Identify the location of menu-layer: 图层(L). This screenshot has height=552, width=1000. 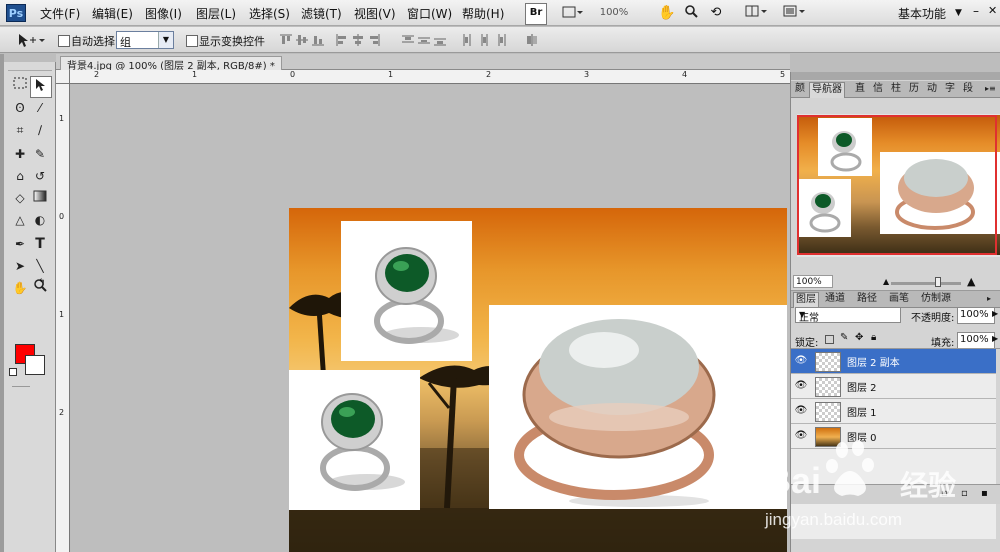
(216, 13).